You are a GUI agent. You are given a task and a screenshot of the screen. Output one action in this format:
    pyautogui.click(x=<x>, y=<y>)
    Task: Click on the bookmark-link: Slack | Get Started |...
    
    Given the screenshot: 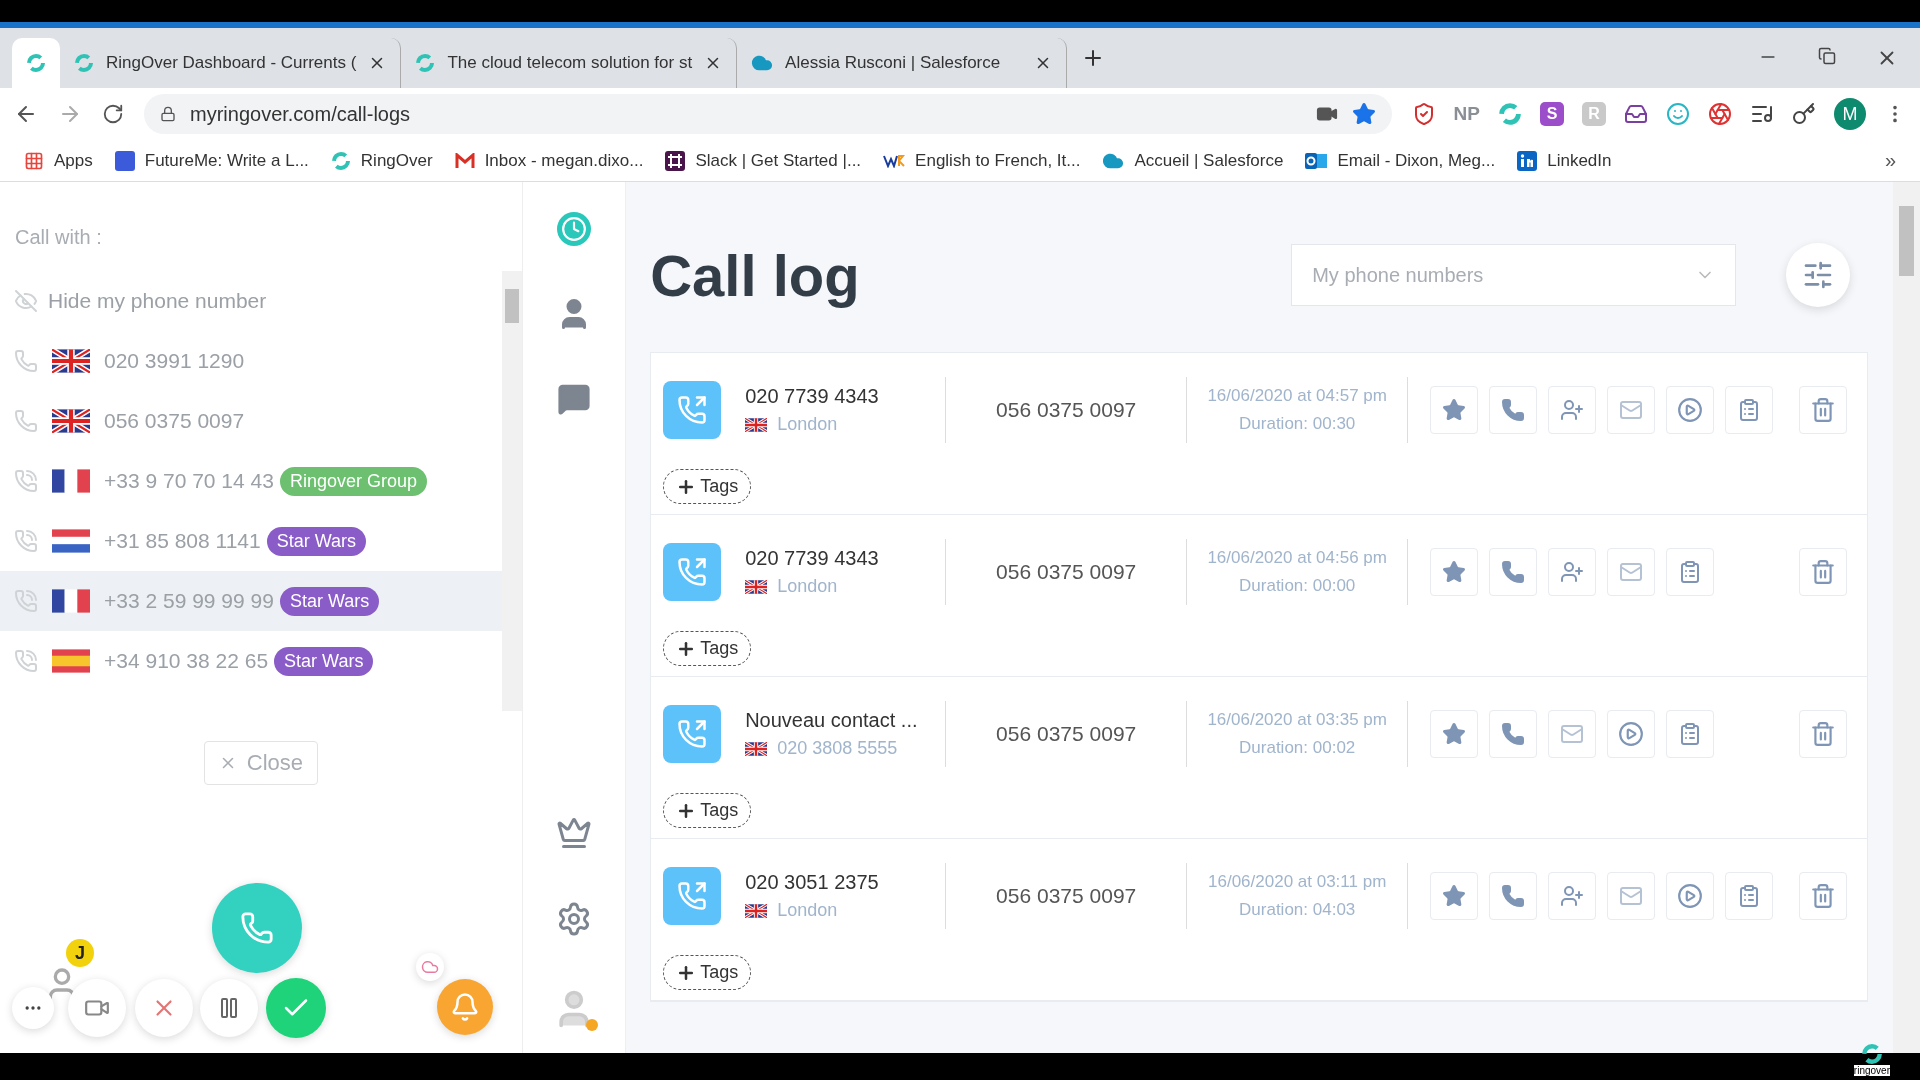 What is the action you would take?
    pyautogui.click(x=763, y=160)
    